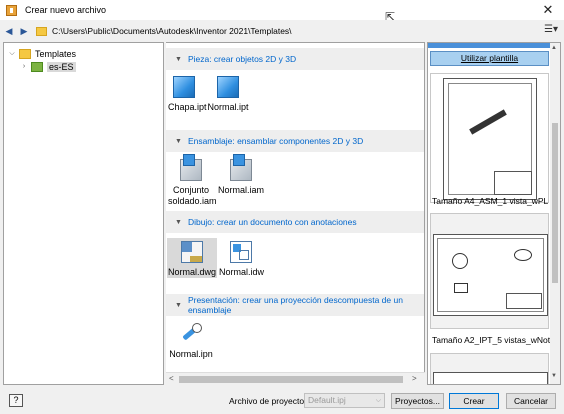  What do you see at coordinates (228, 107) in the screenshot?
I see `file-label: Normal.ipt` at bounding box center [228, 107].